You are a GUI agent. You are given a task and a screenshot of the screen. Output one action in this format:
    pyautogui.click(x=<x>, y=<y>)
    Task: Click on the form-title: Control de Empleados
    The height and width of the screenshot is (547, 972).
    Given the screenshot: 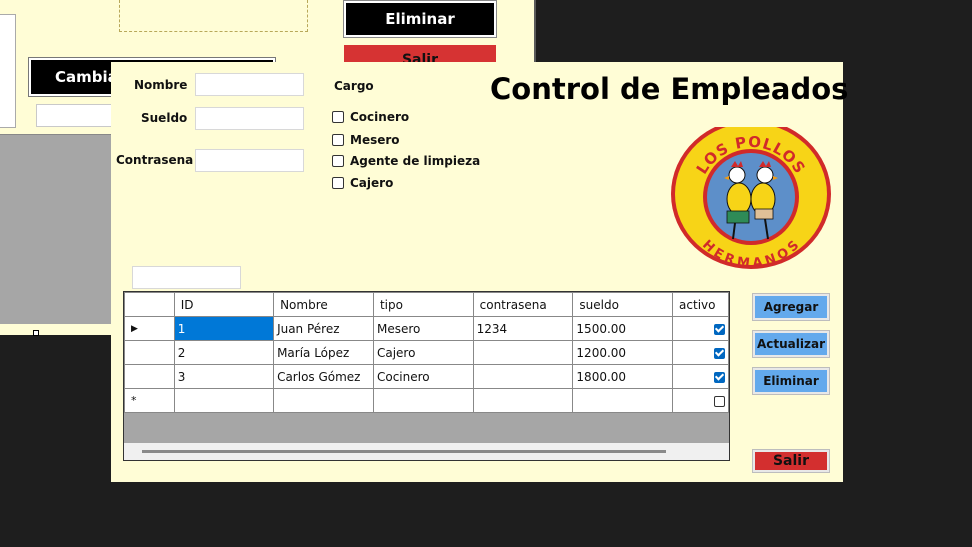 What is the action you would take?
    pyautogui.click(x=669, y=89)
    